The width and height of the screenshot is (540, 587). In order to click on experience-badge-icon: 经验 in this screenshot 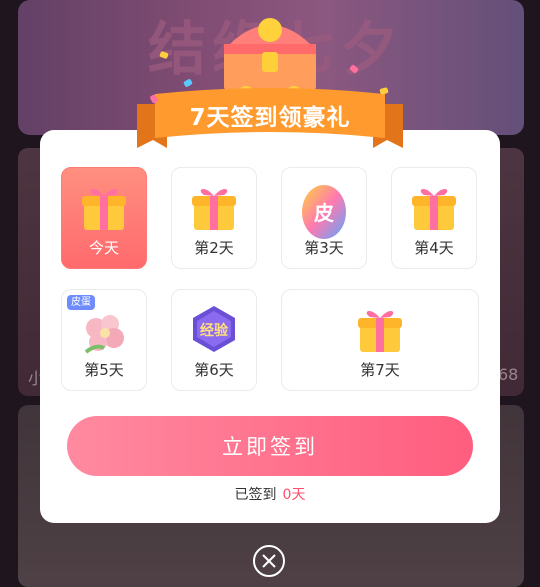, I will do `click(214, 331)`.